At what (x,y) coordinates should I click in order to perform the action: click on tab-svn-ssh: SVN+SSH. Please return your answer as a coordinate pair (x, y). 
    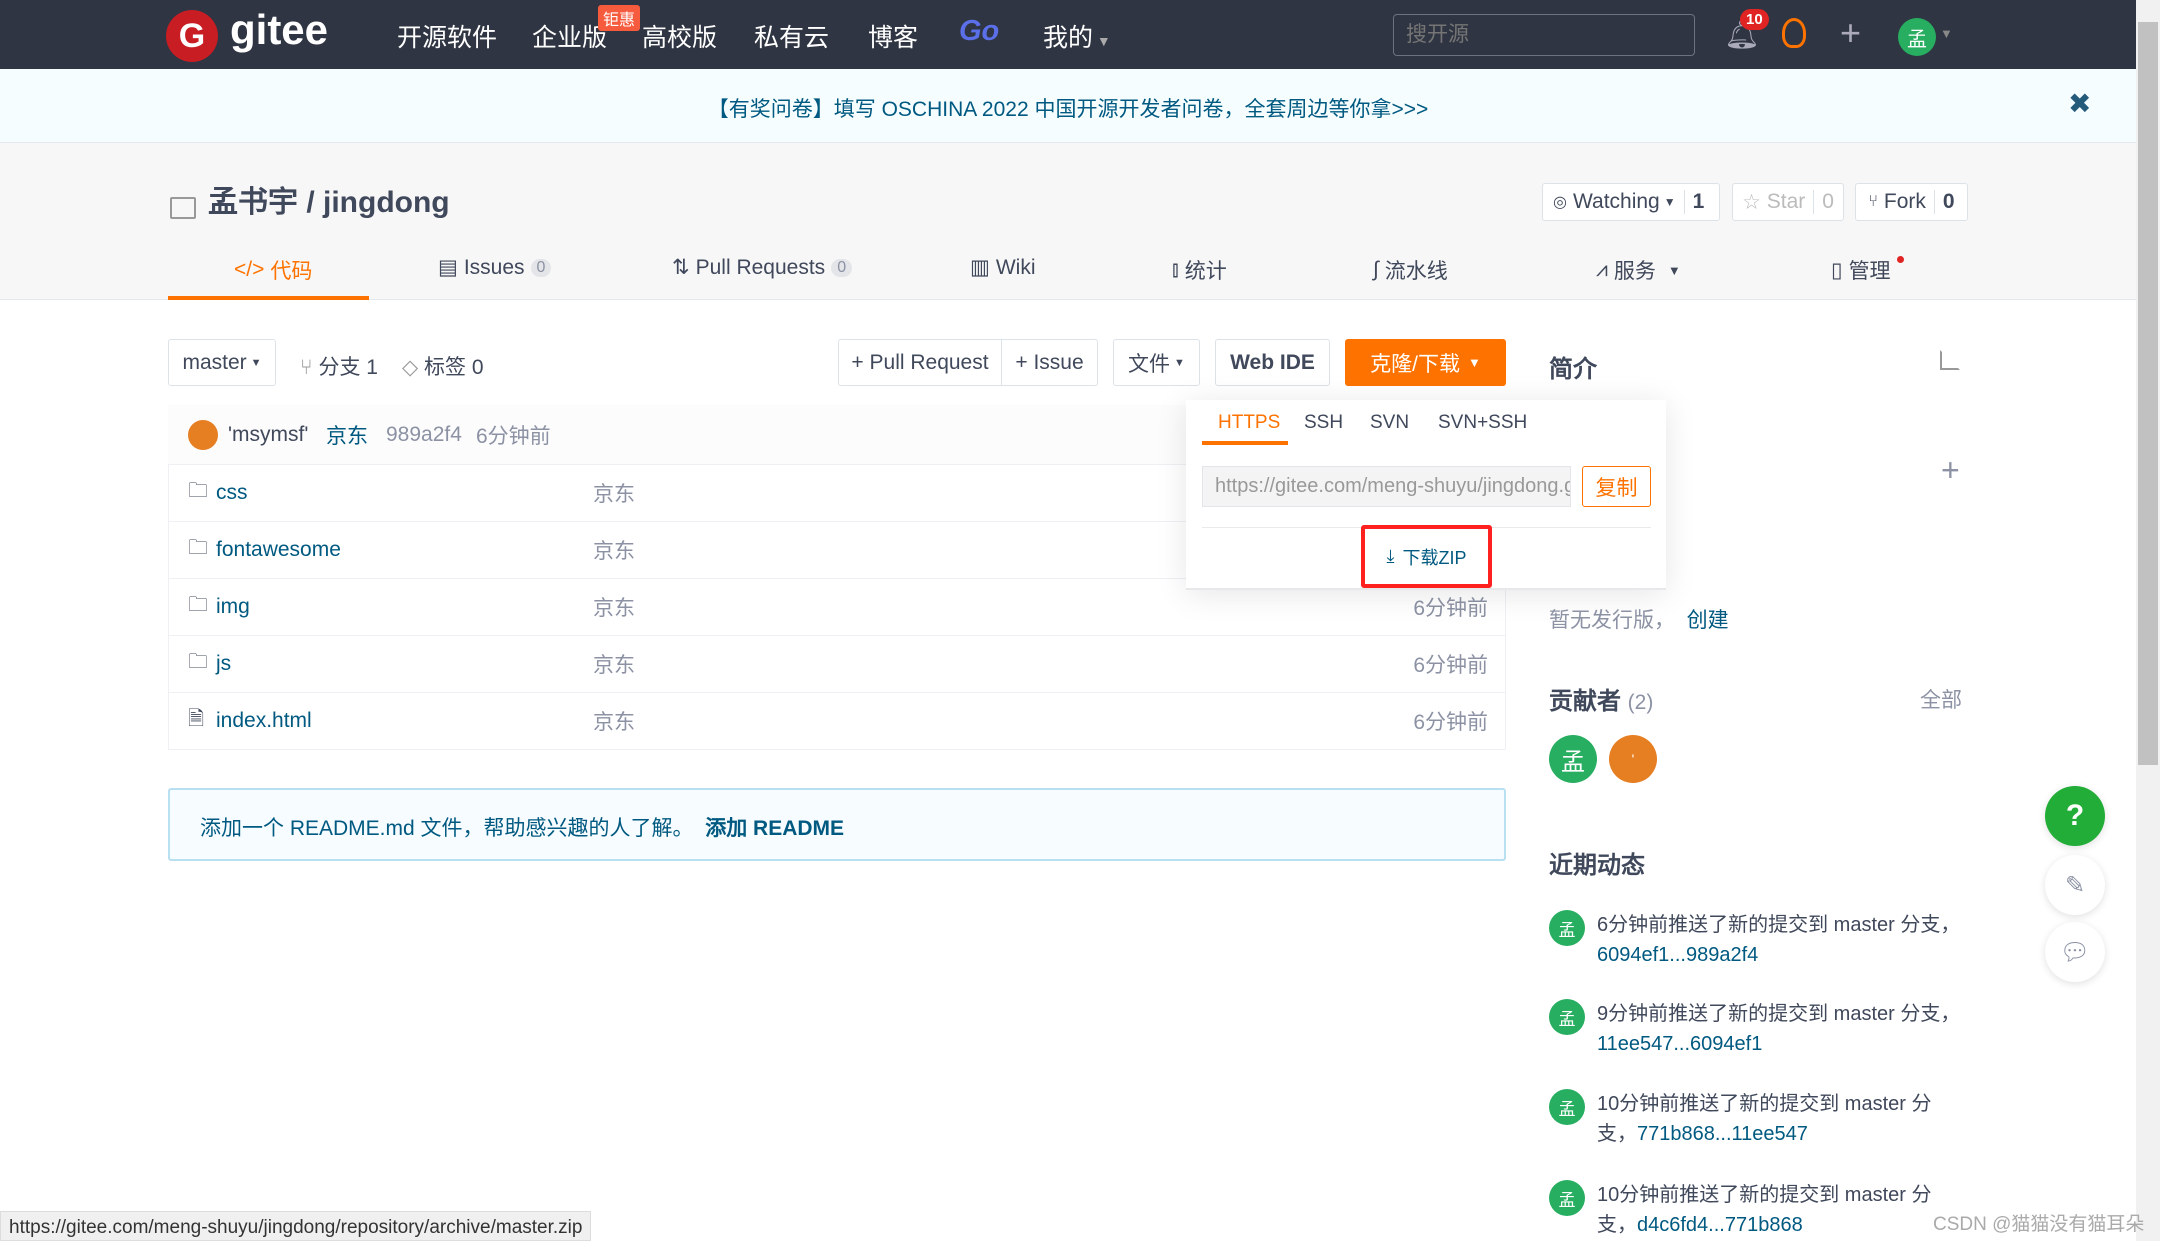
    Looking at the image, I should click on (1482, 423).